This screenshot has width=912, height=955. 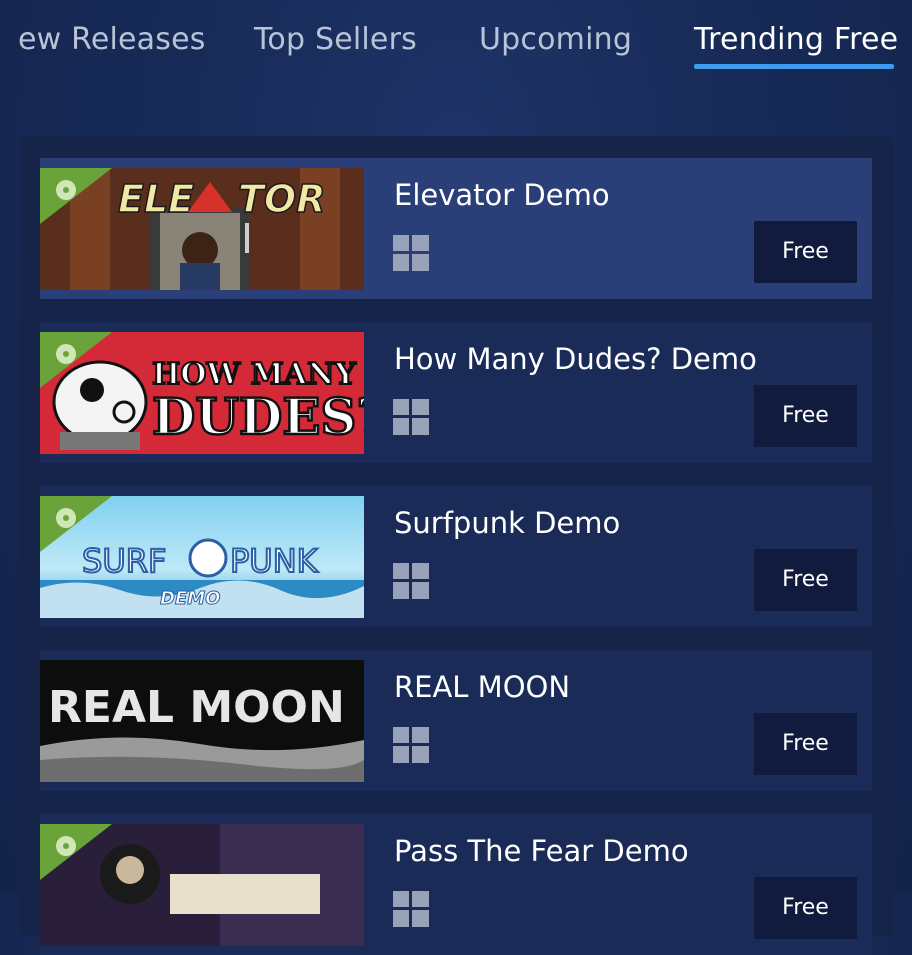 What do you see at coordinates (502, 195) in the screenshot?
I see `game-title: Elevator Demo` at bounding box center [502, 195].